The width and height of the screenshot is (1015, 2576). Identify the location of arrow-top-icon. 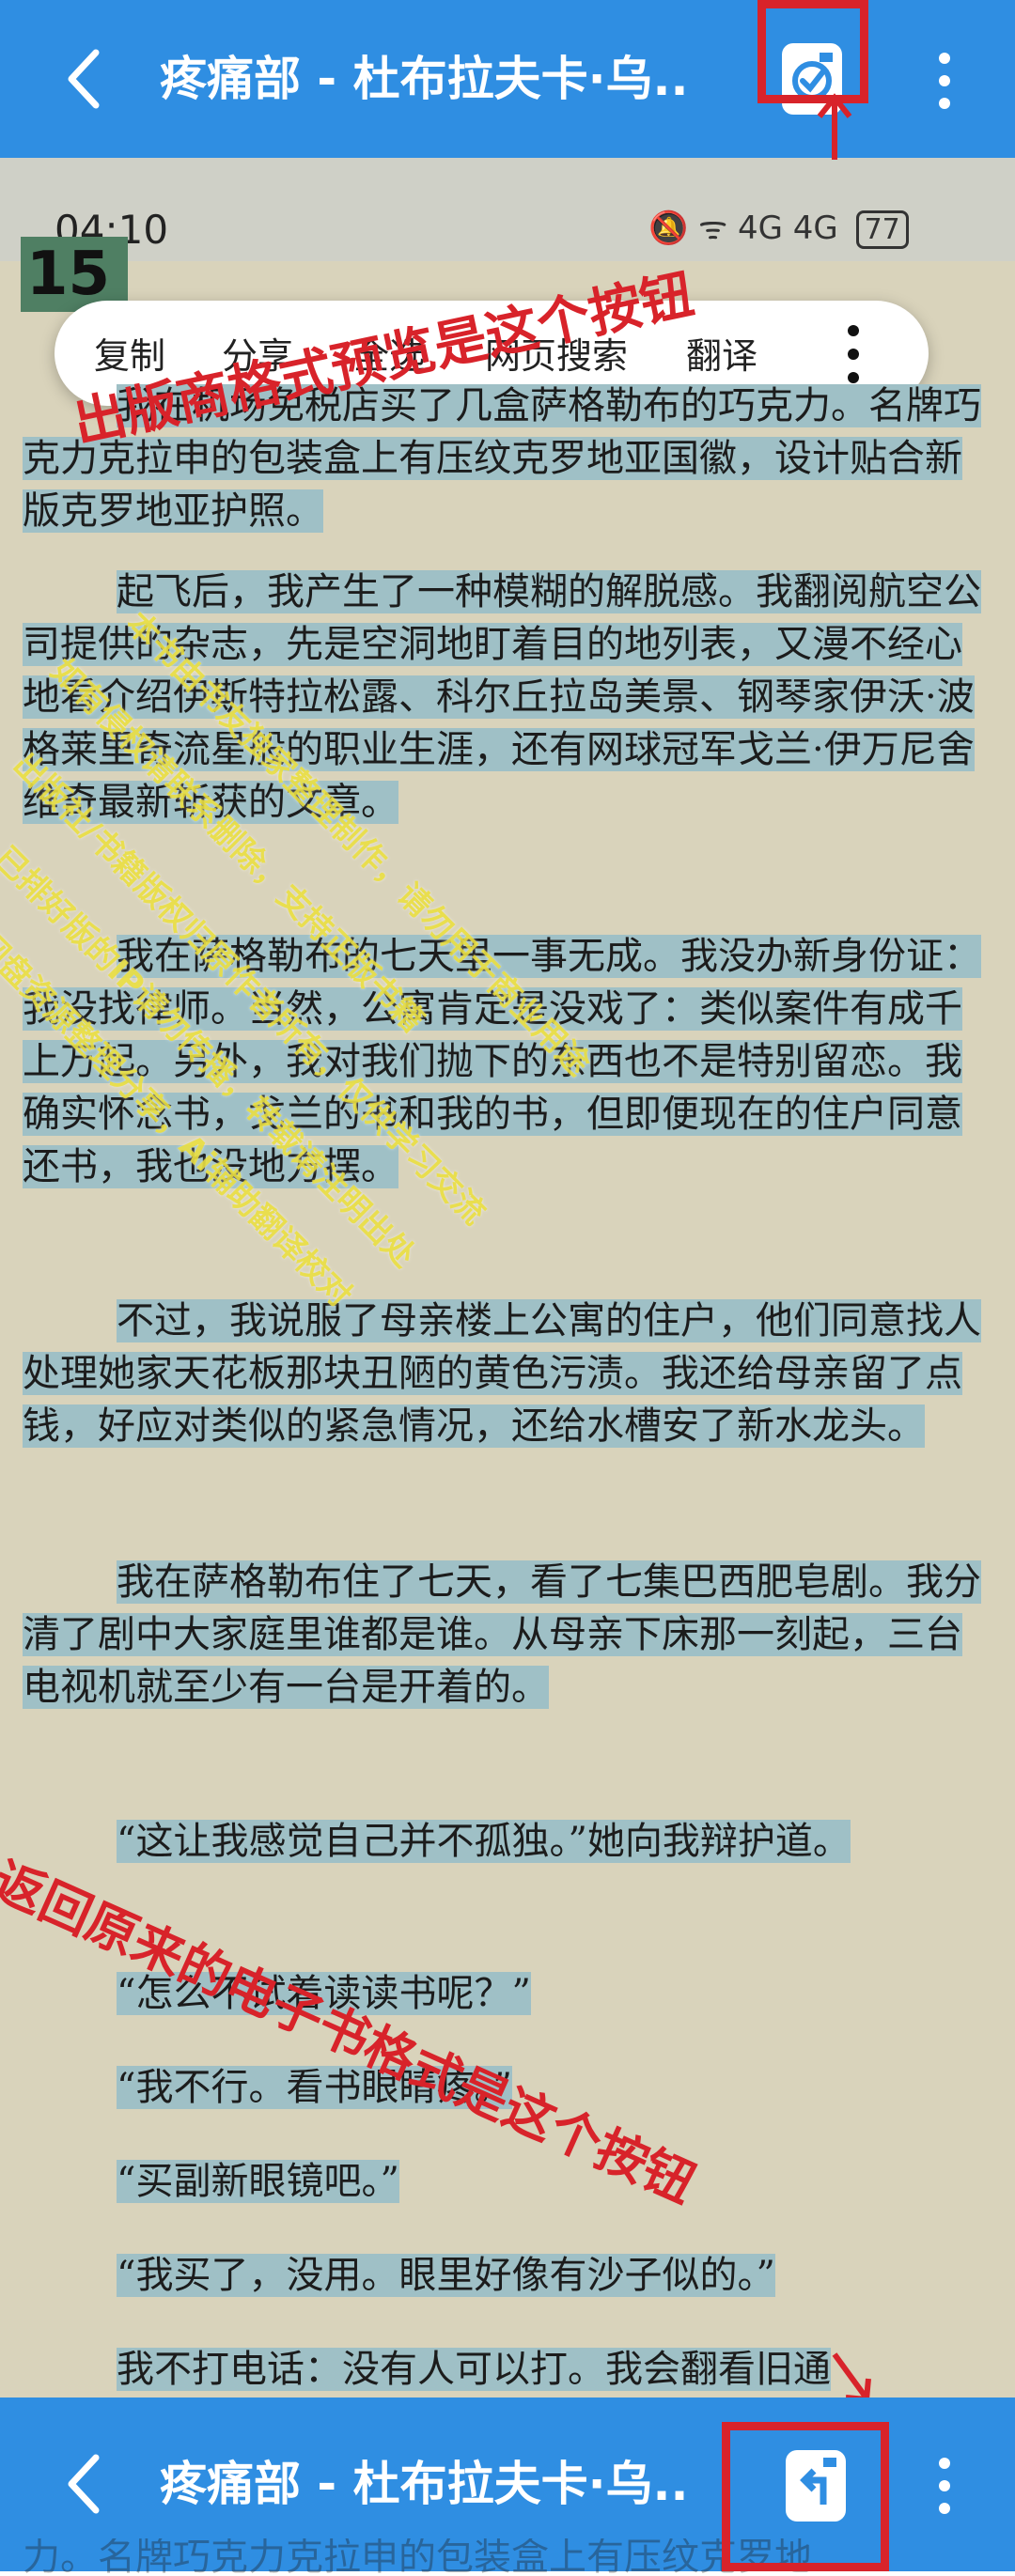
(834, 126).